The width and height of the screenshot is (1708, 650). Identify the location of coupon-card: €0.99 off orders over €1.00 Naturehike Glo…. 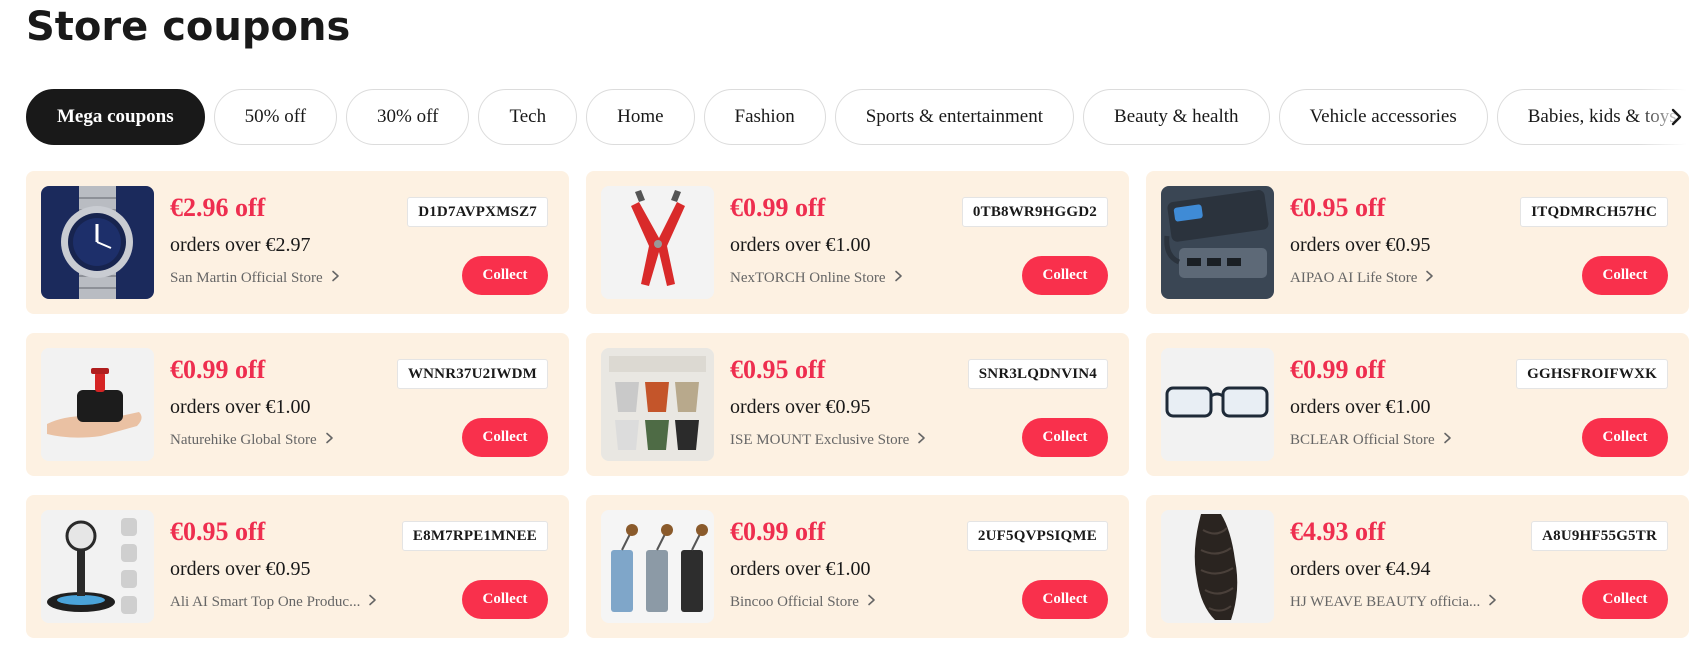
(297, 404).